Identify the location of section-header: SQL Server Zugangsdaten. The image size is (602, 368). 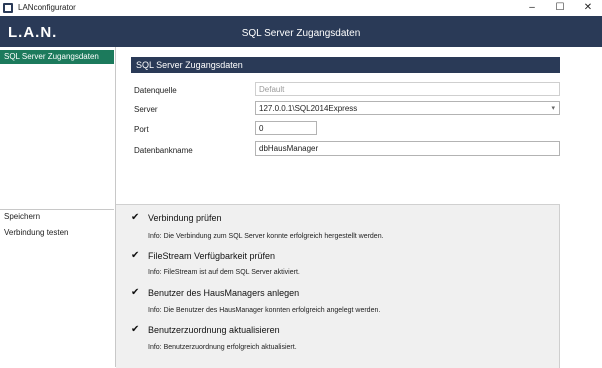
(345, 65).